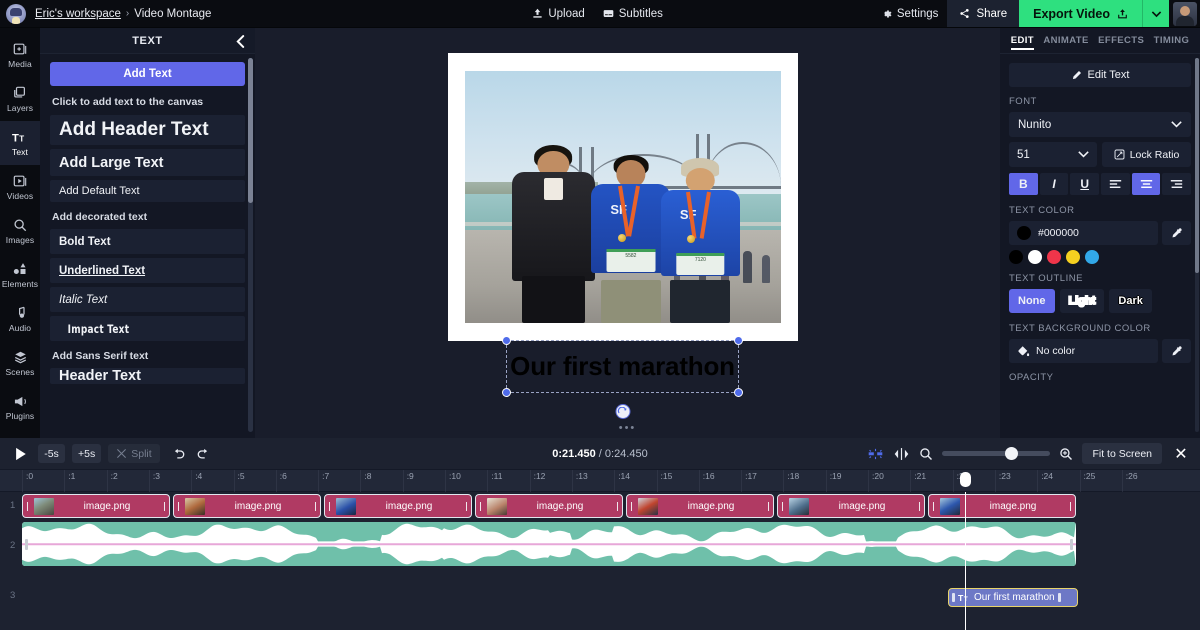 This screenshot has width=1200, height=630. Describe the element at coordinates (1083, 233) in the screenshot. I see `text-color-value-box: #000000` at that location.